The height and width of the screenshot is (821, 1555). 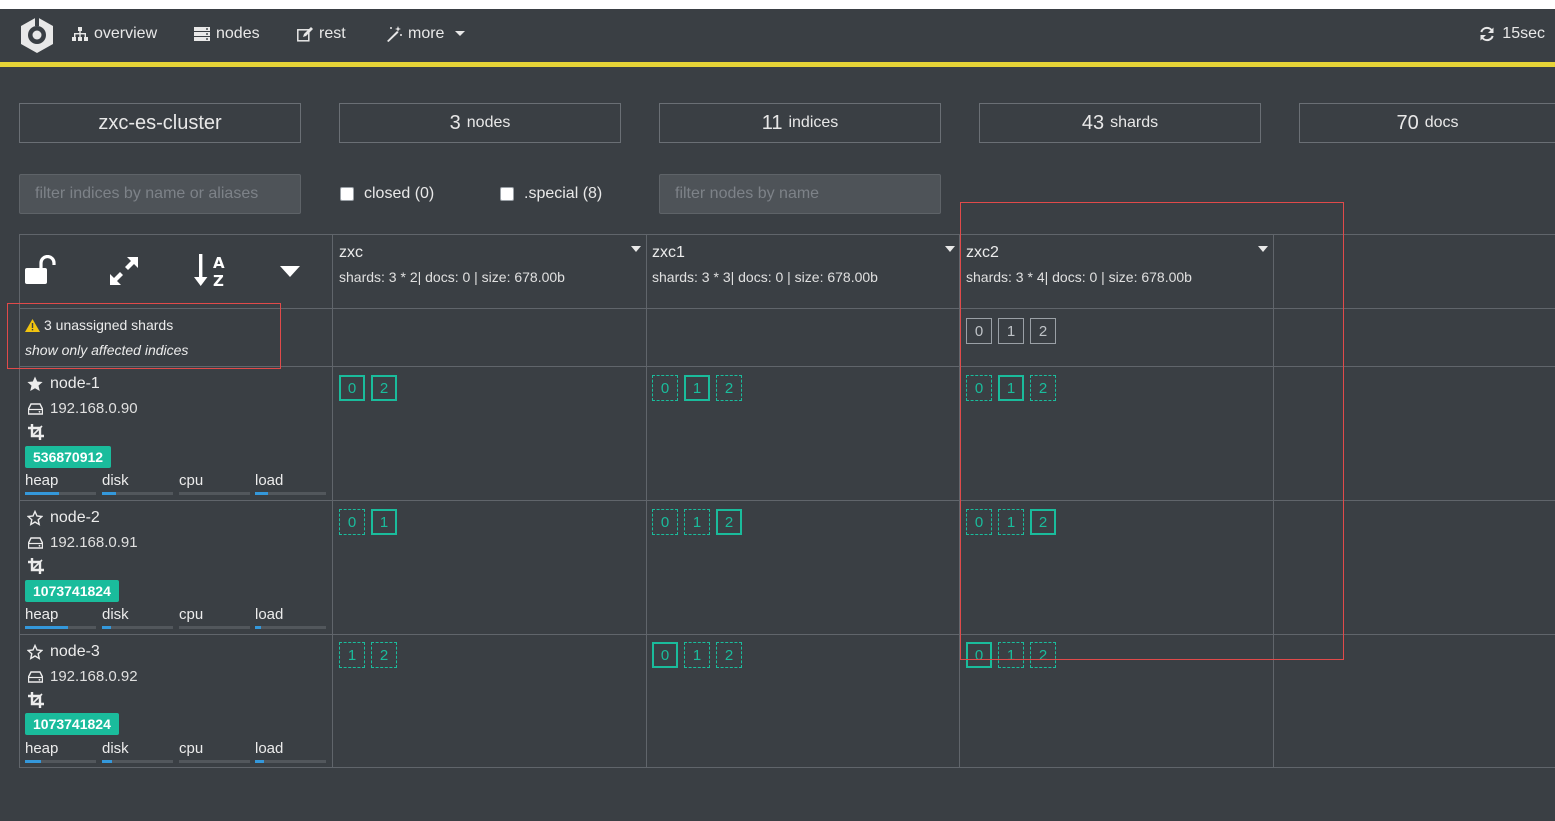 What do you see at coordinates (41, 270) in the screenshot?
I see `unlock-icon` at bounding box center [41, 270].